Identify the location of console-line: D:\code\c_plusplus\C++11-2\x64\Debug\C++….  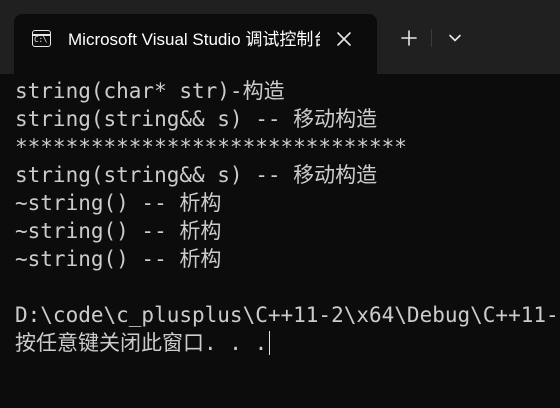
(287, 315).